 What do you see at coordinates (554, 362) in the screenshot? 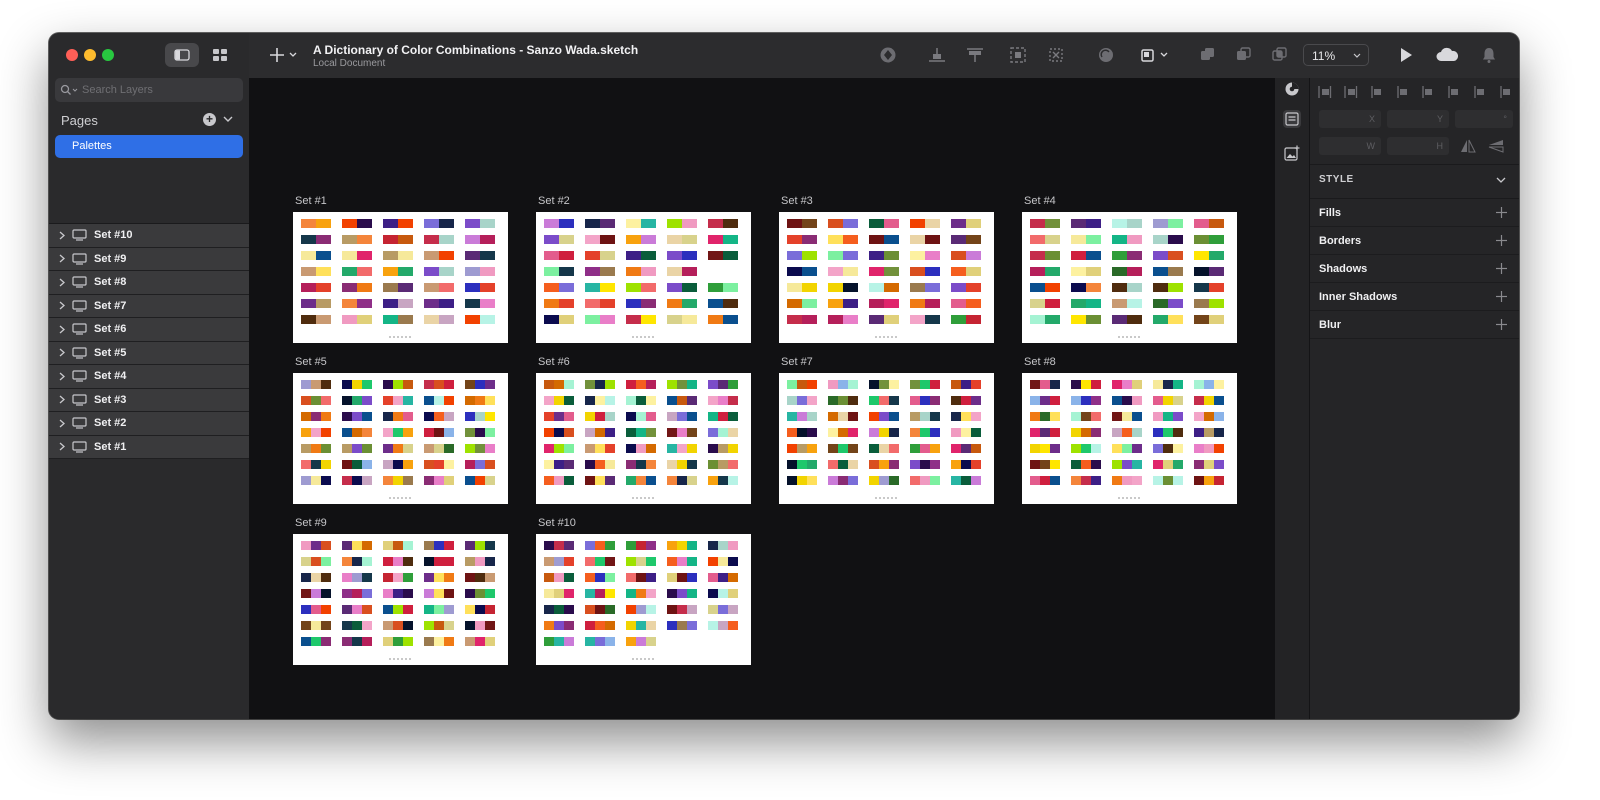
I see `artboard-title: Set #6` at bounding box center [554, 362].